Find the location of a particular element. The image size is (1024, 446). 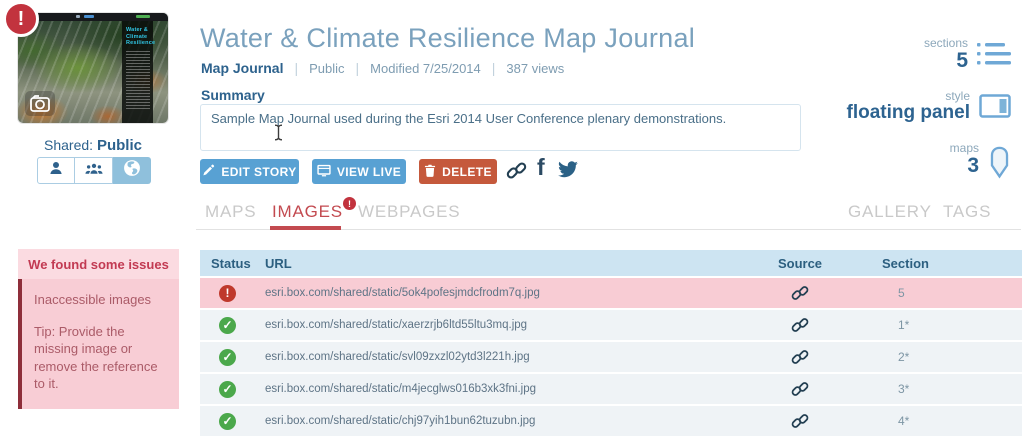

section-list-icon is located at coordinates (994, 57).